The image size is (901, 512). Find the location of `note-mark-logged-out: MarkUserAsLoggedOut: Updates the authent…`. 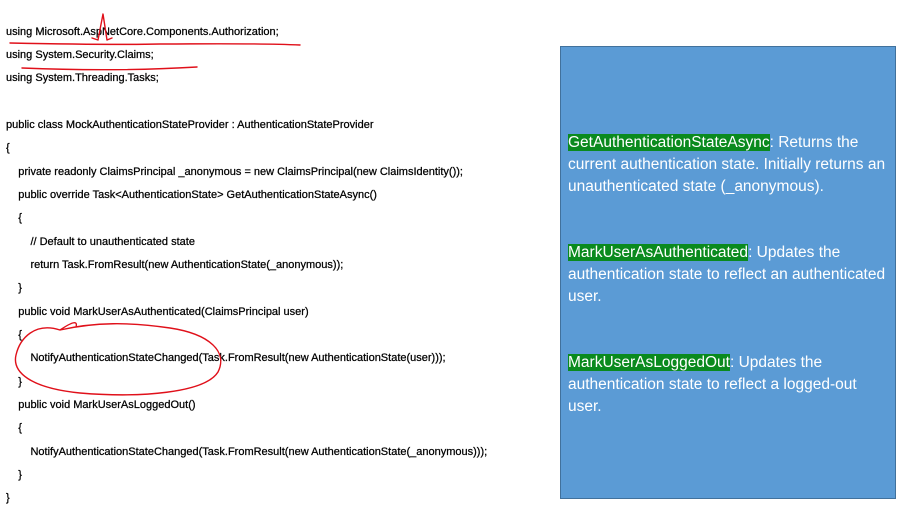

note-mark-logged-out: MarkUserAsLoggedOut: Updates the authent… is located at coordinates (729, 385).